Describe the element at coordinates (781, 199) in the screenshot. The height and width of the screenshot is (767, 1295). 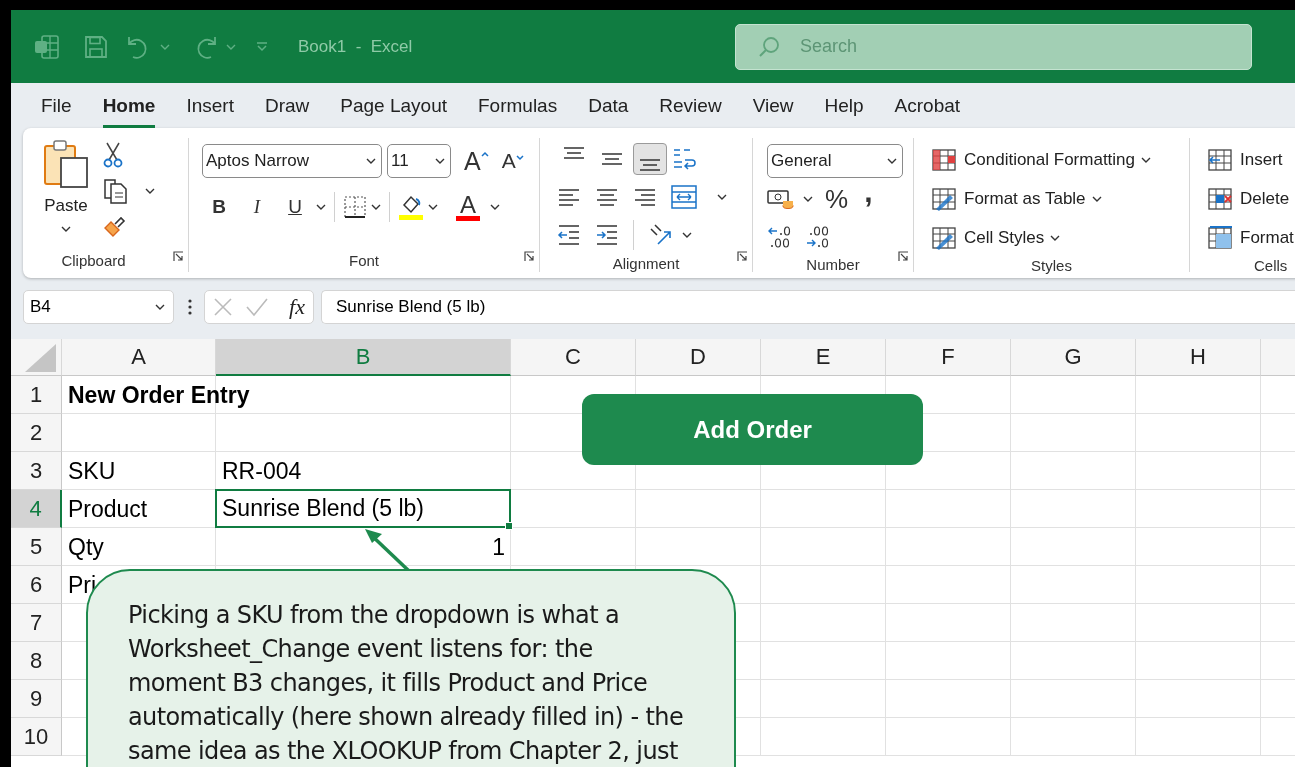
I see `accounting-format-icon` at that location.